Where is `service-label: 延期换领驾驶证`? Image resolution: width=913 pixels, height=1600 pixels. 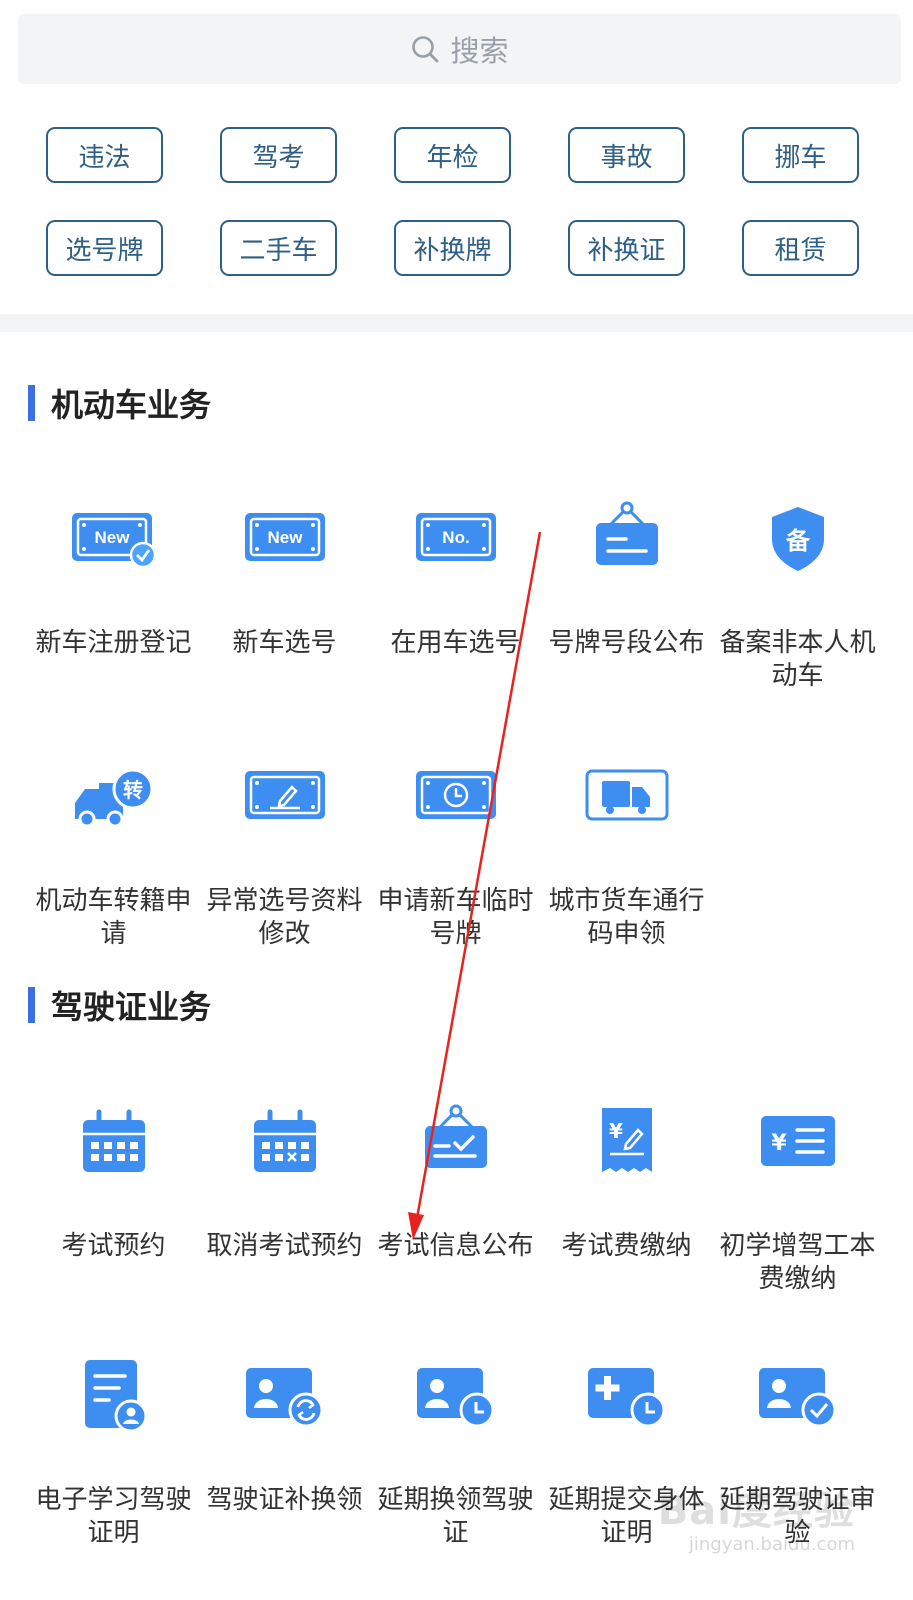
service-label: 延期换领驾驶证 is located at coordinates (455, 1516).